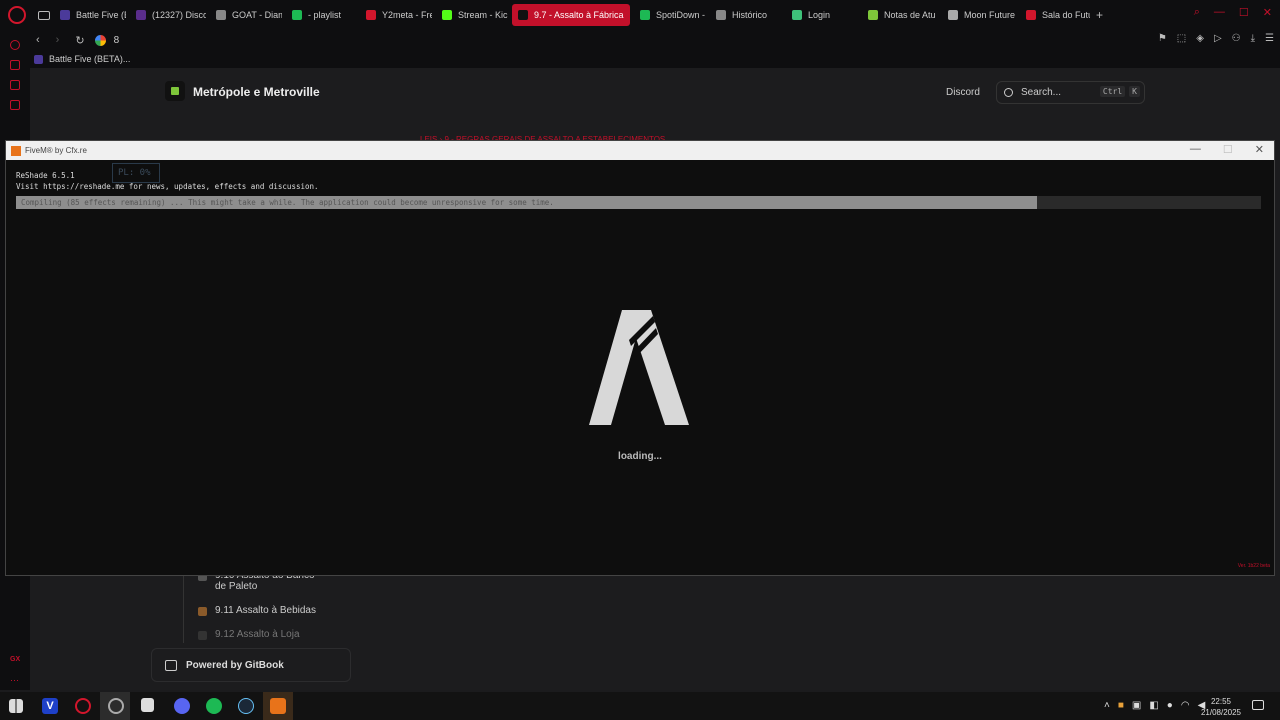 Image resolution: width=1280 pixels, height=720 pixels. What do you see at coordinates (101, 15) in the screenshot?
I see `tab-label: Battle Five (B` at bounding box center [101, 15].